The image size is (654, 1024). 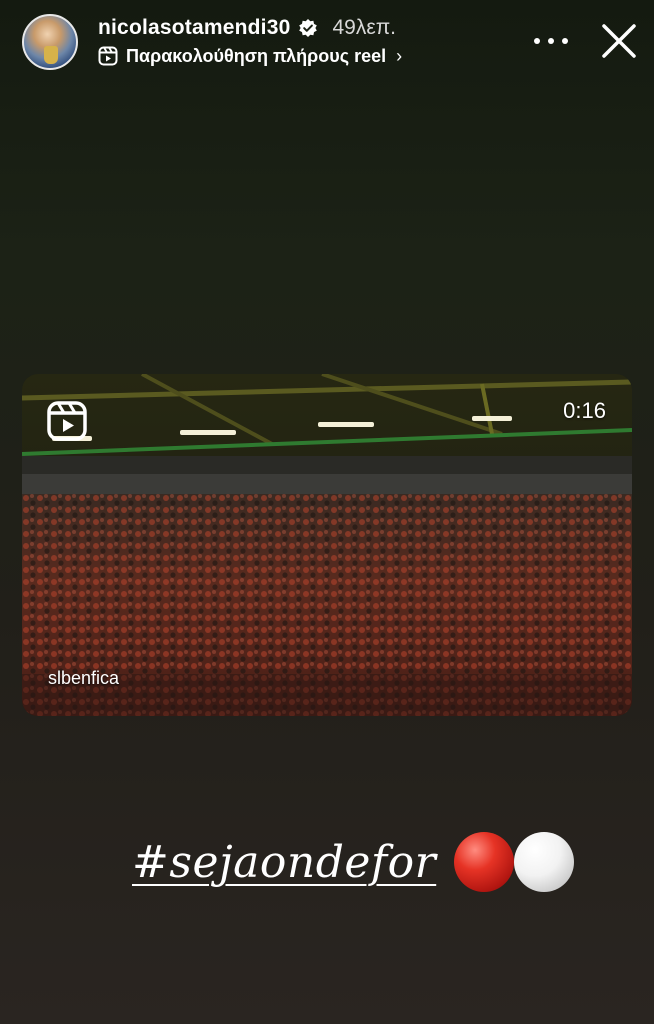 I want to click on avatar-trophy-graphic, so click(x=51, y=55).